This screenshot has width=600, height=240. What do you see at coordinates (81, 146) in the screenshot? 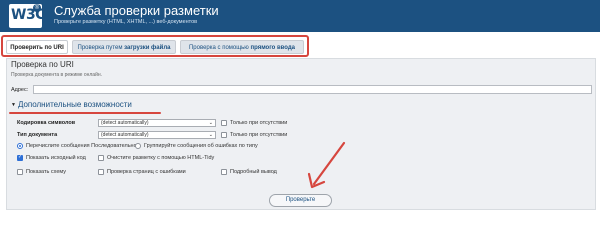
I see `radio-list-sequentially-label: Перечислите сообщения Последовательно` at bounding box center [81, 146].